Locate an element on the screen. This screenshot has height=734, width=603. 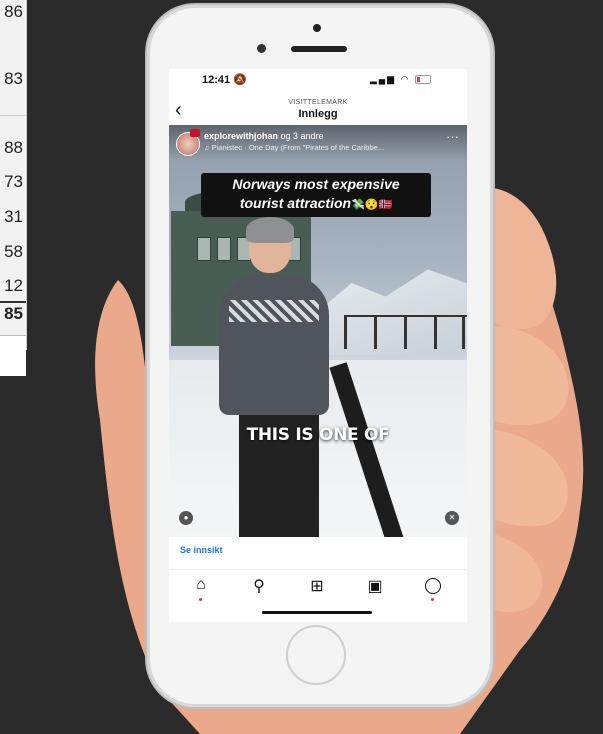
mute-icon: ✕ is located at coordinates (452, 518).